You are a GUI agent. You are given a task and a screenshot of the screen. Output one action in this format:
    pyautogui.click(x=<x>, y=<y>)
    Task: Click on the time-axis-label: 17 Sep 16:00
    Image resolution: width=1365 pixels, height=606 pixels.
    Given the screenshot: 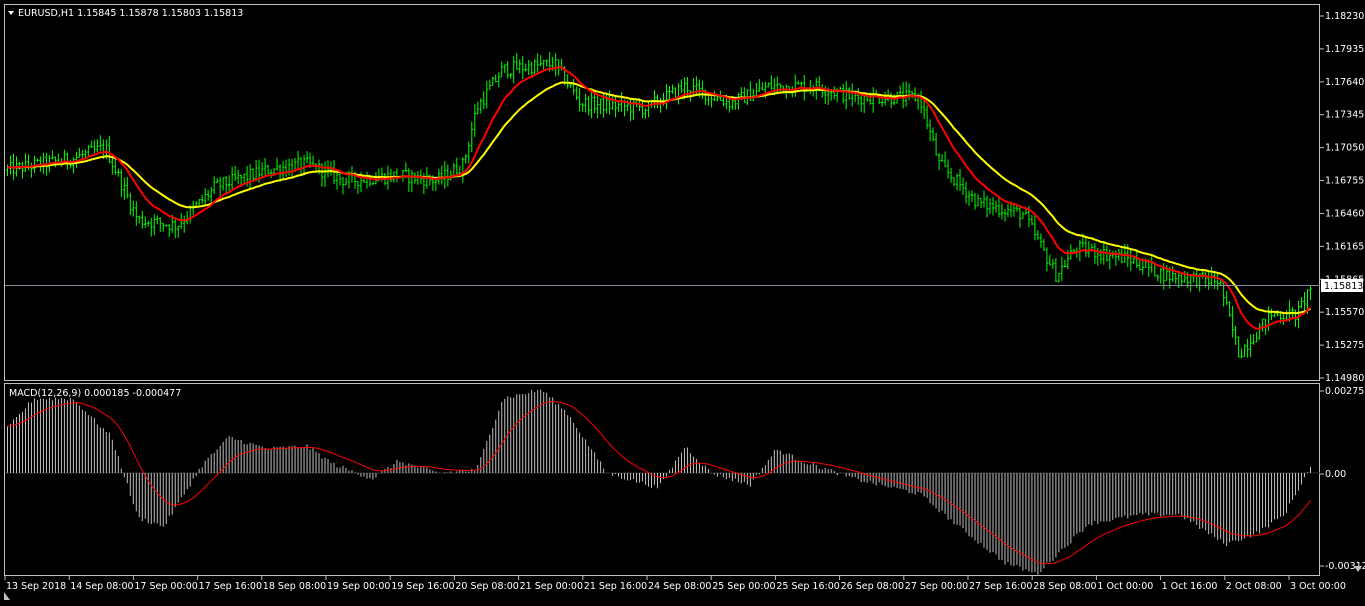 What is the action you would take?
    pyautogui.click(x=230, y=586)
    